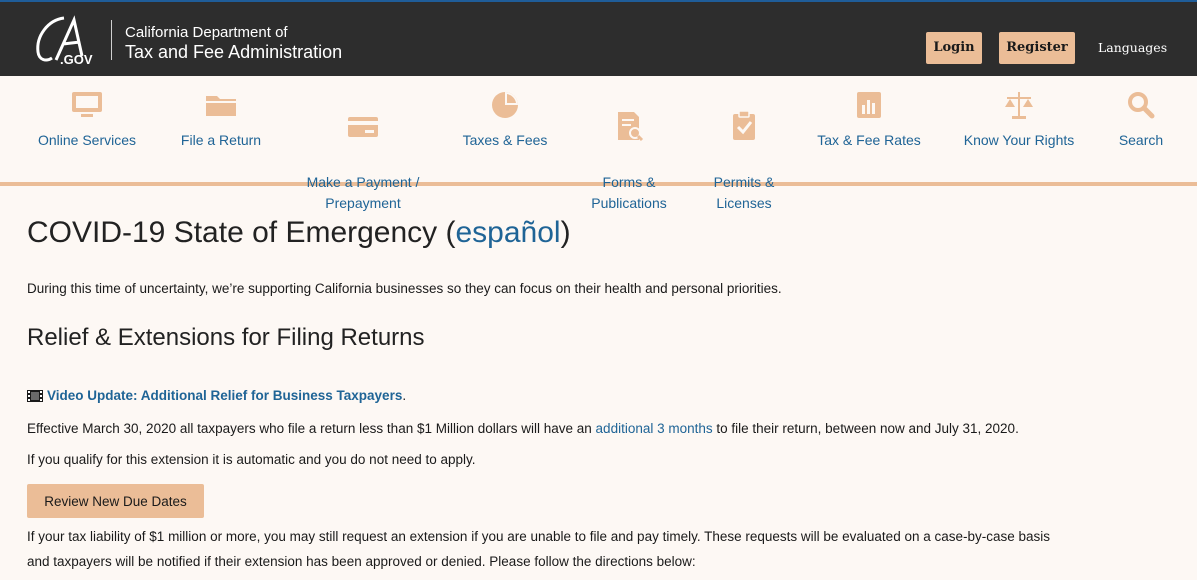 The width and height of the screenshot is (1197, 580). What do you see at coordinates (869, 105) in the screenshot?
I see `bar-chart-icon` at bounding box center [869, 105].